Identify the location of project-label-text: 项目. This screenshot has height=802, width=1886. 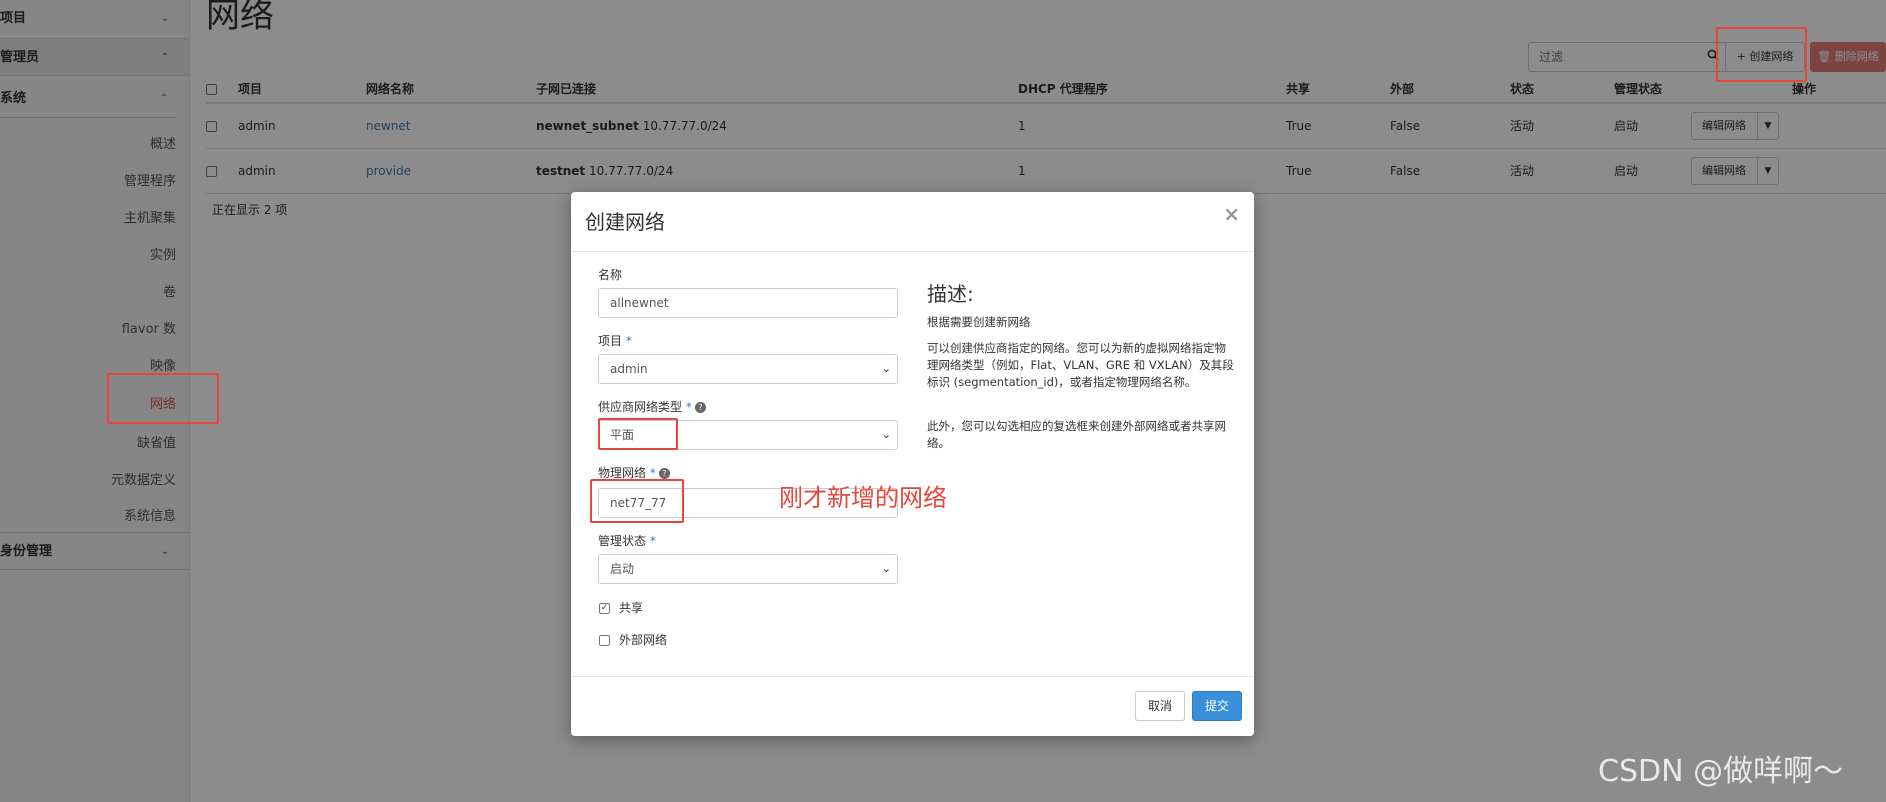
(610, 341).